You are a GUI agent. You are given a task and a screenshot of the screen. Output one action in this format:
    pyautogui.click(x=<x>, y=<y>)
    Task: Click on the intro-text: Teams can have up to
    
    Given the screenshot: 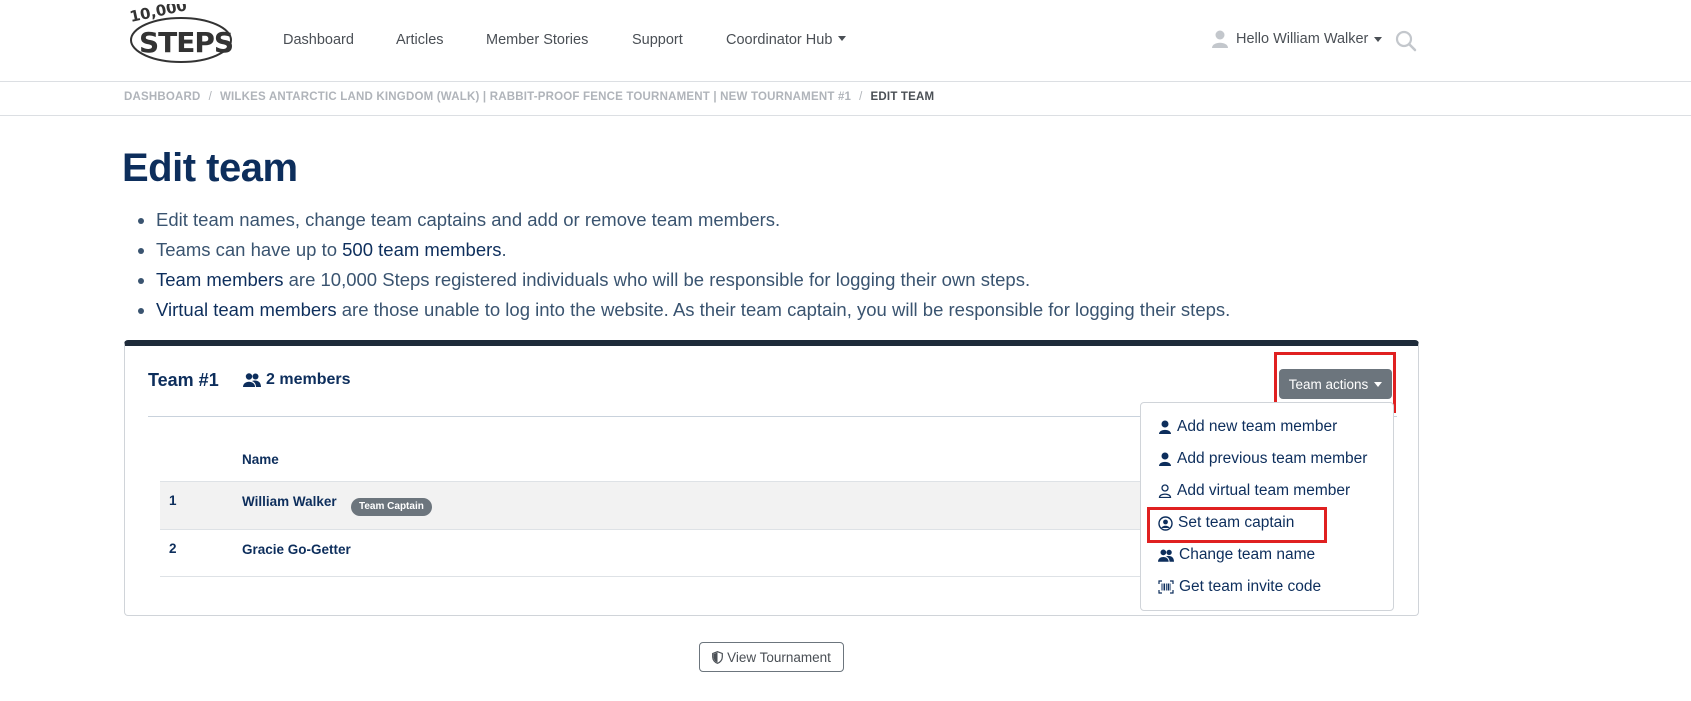 What is the action you would take?
    pyautogui.click(x=249, y=249)
    